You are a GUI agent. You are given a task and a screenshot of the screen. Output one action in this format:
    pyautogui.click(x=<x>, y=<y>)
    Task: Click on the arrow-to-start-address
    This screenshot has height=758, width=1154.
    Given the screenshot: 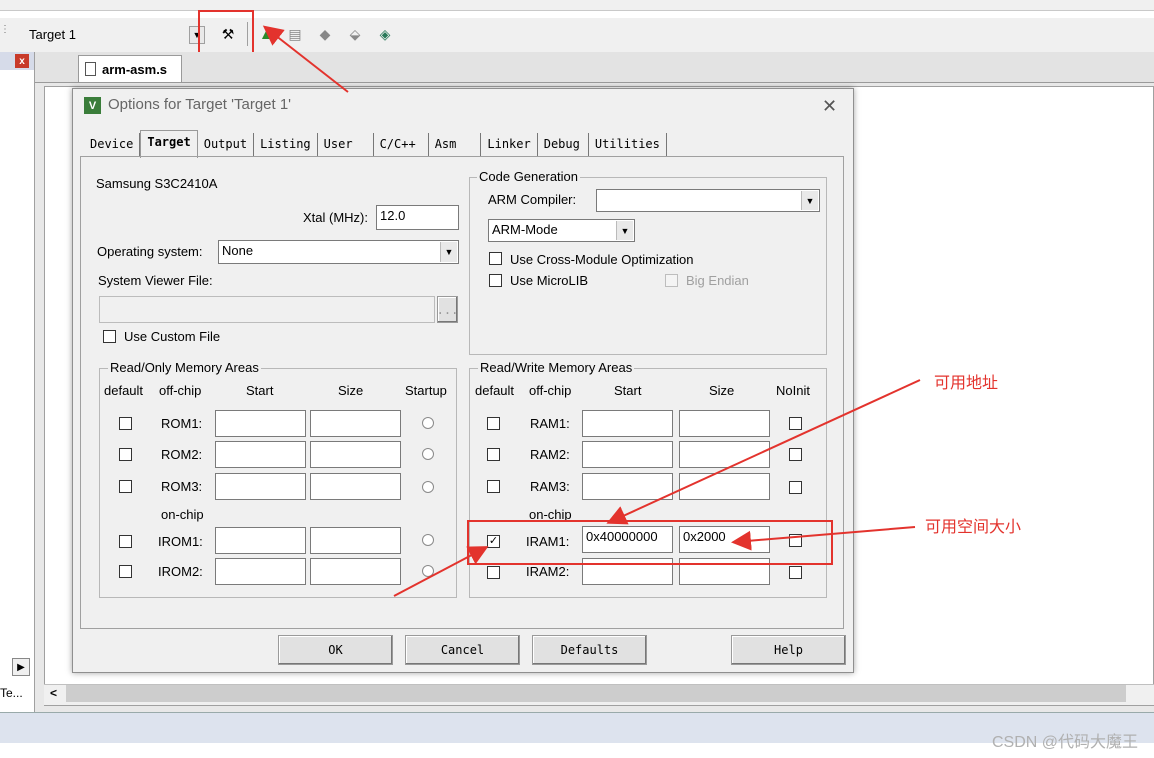 What is the action you would take?
    pyautogui.click(x=763, y=452)
    